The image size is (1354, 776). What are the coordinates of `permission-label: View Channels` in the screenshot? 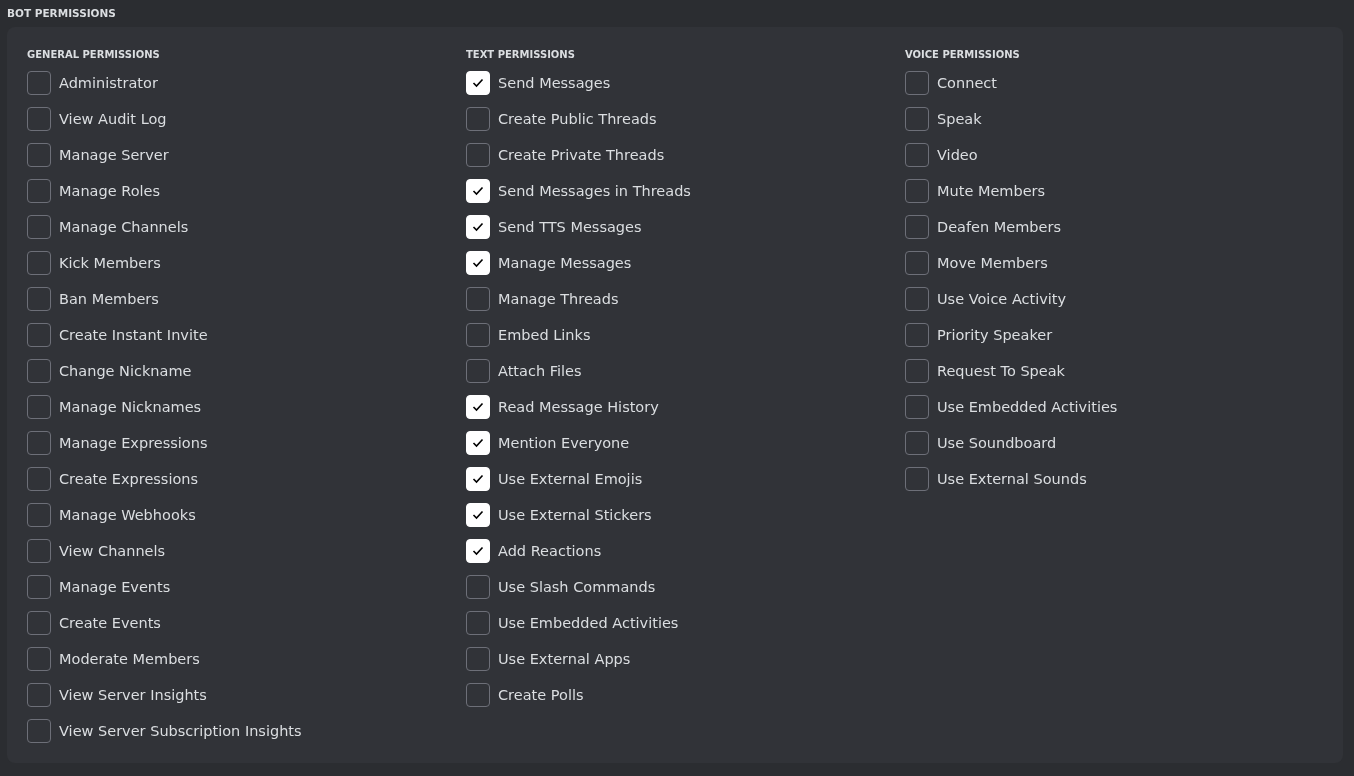 It's located at (112, 551).